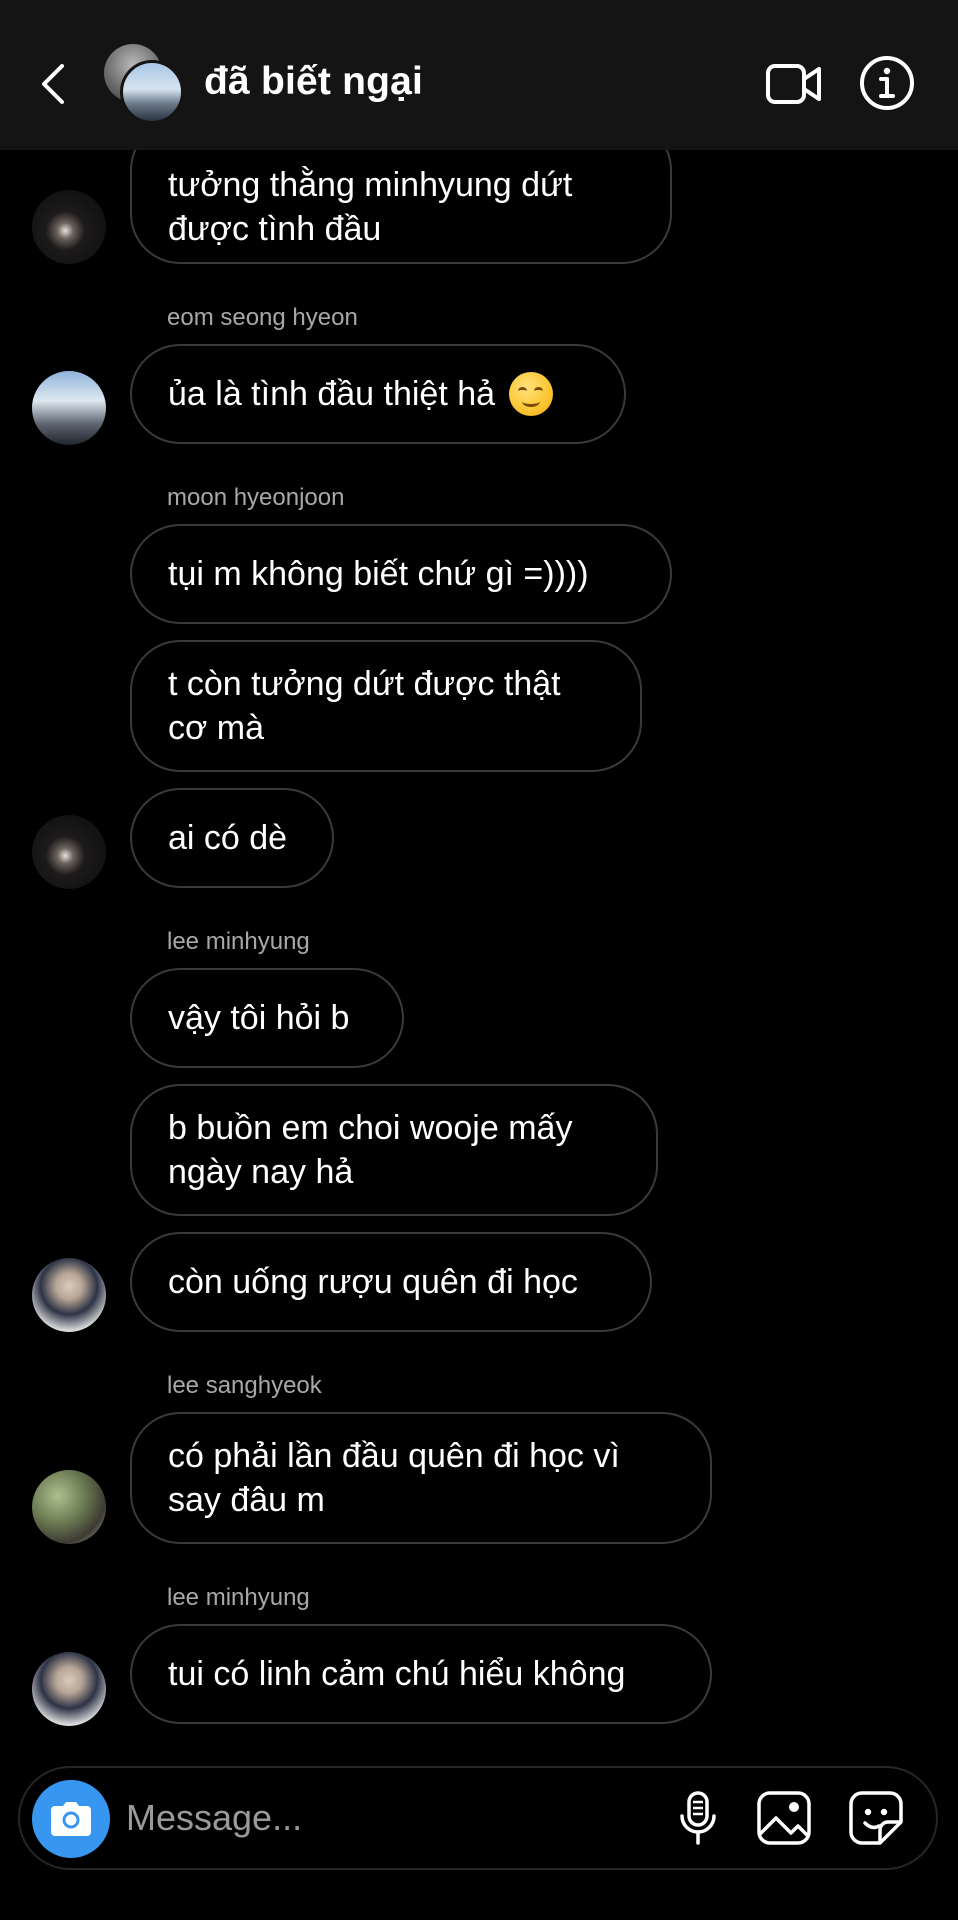  What do you see at coordinates (373, 1282) in the screenshot?
I see `message-text: còn uống rượu quên đi học` at bounding box center [373, 1282].